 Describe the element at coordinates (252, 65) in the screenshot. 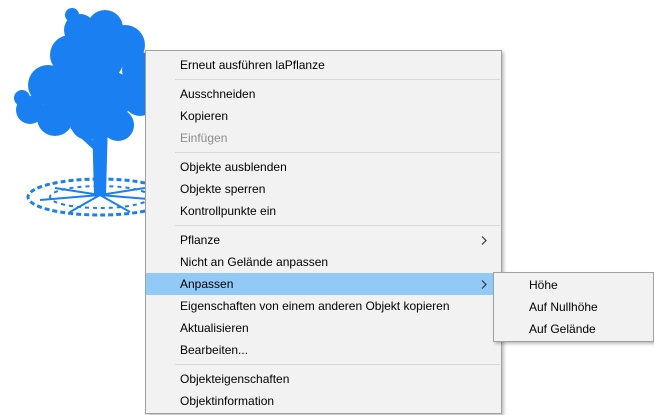

I see `menu-item-label: Erneut ausführen laPflanze` at that location.